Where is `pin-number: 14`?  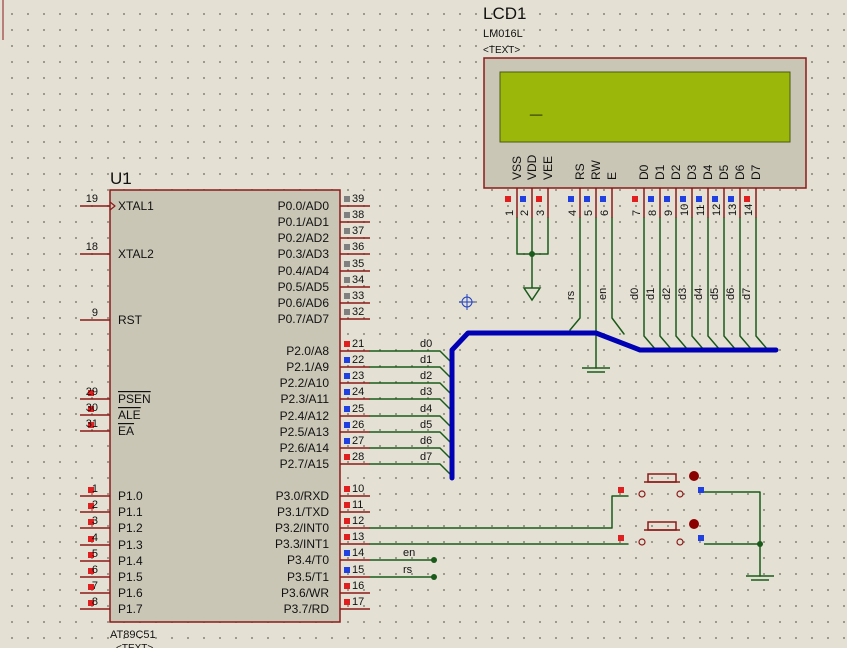 pin-number: 14 is located at coordinates (749, 210).